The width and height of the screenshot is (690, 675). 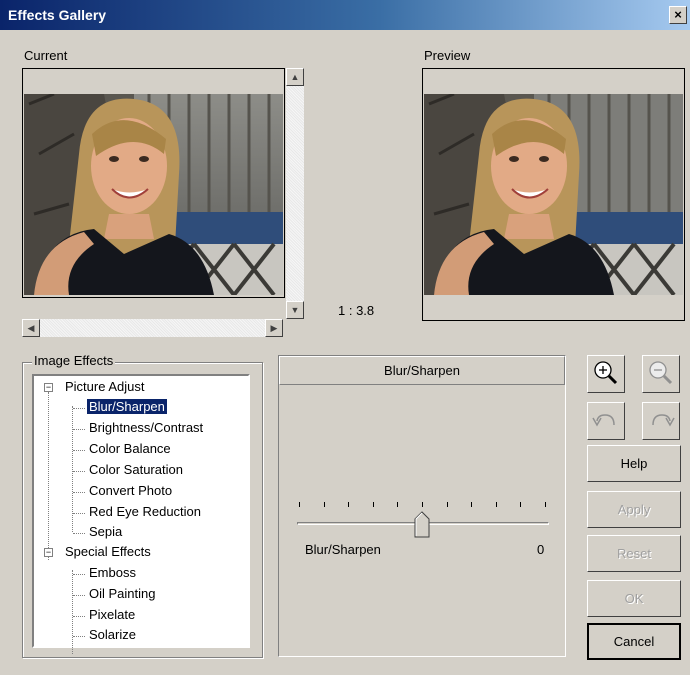 What do you see at coordinates (105, 386) in the screenshot?
I see `tree-category-picture-adjust: Picture Adjust` at bounding box center [105, 386].